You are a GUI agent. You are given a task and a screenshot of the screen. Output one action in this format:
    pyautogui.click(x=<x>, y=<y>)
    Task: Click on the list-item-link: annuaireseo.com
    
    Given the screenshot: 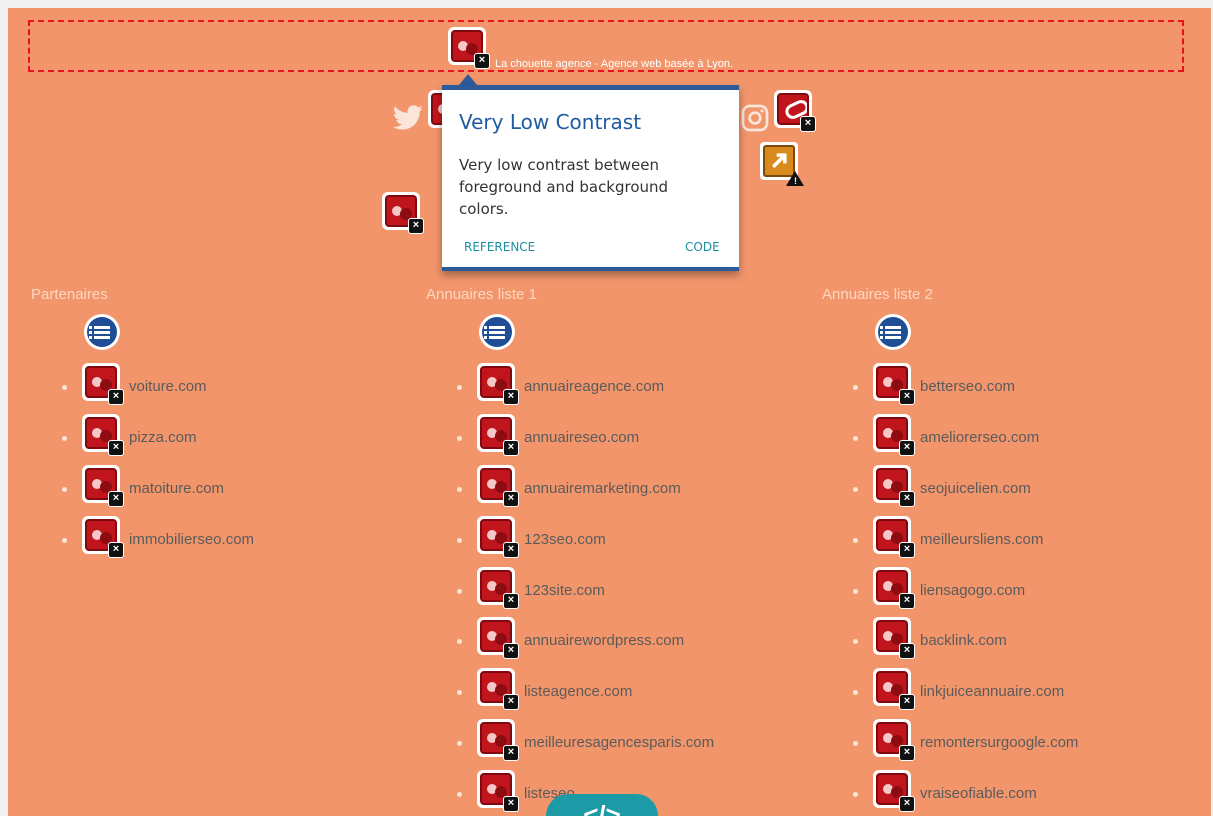 What is the action you would take?
    pyautogui.click(x=581, y=437)
    